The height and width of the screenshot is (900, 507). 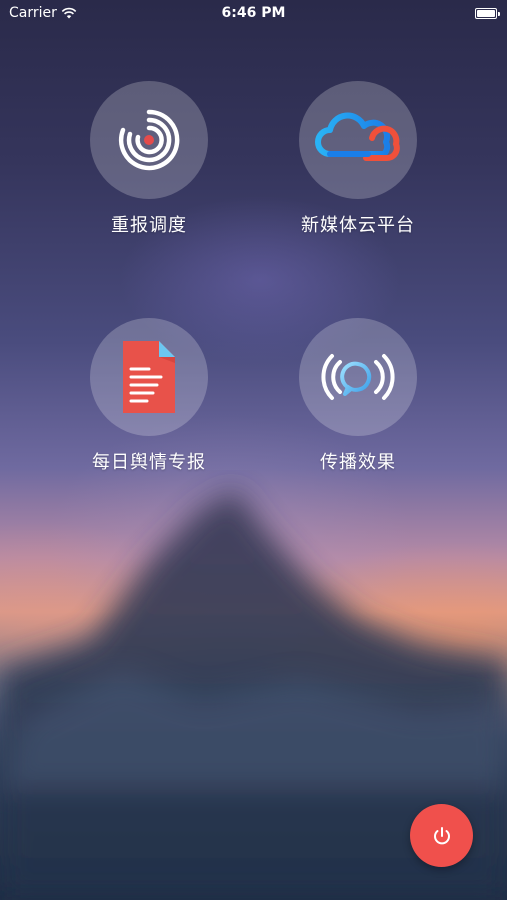 I want to click on menu-item-propagation-effect: 传播效果, so click(x=358, y=396).